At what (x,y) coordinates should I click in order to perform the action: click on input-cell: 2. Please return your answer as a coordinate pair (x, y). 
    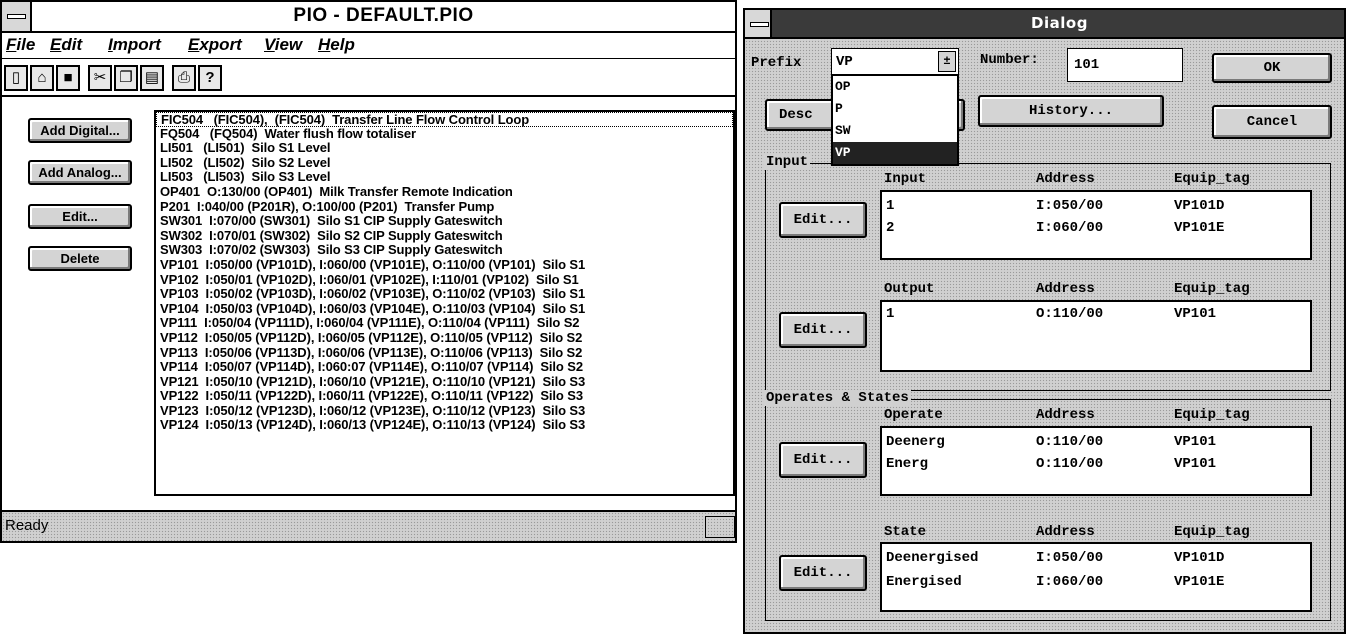
    Looking at the image, I should click on (890, 228).